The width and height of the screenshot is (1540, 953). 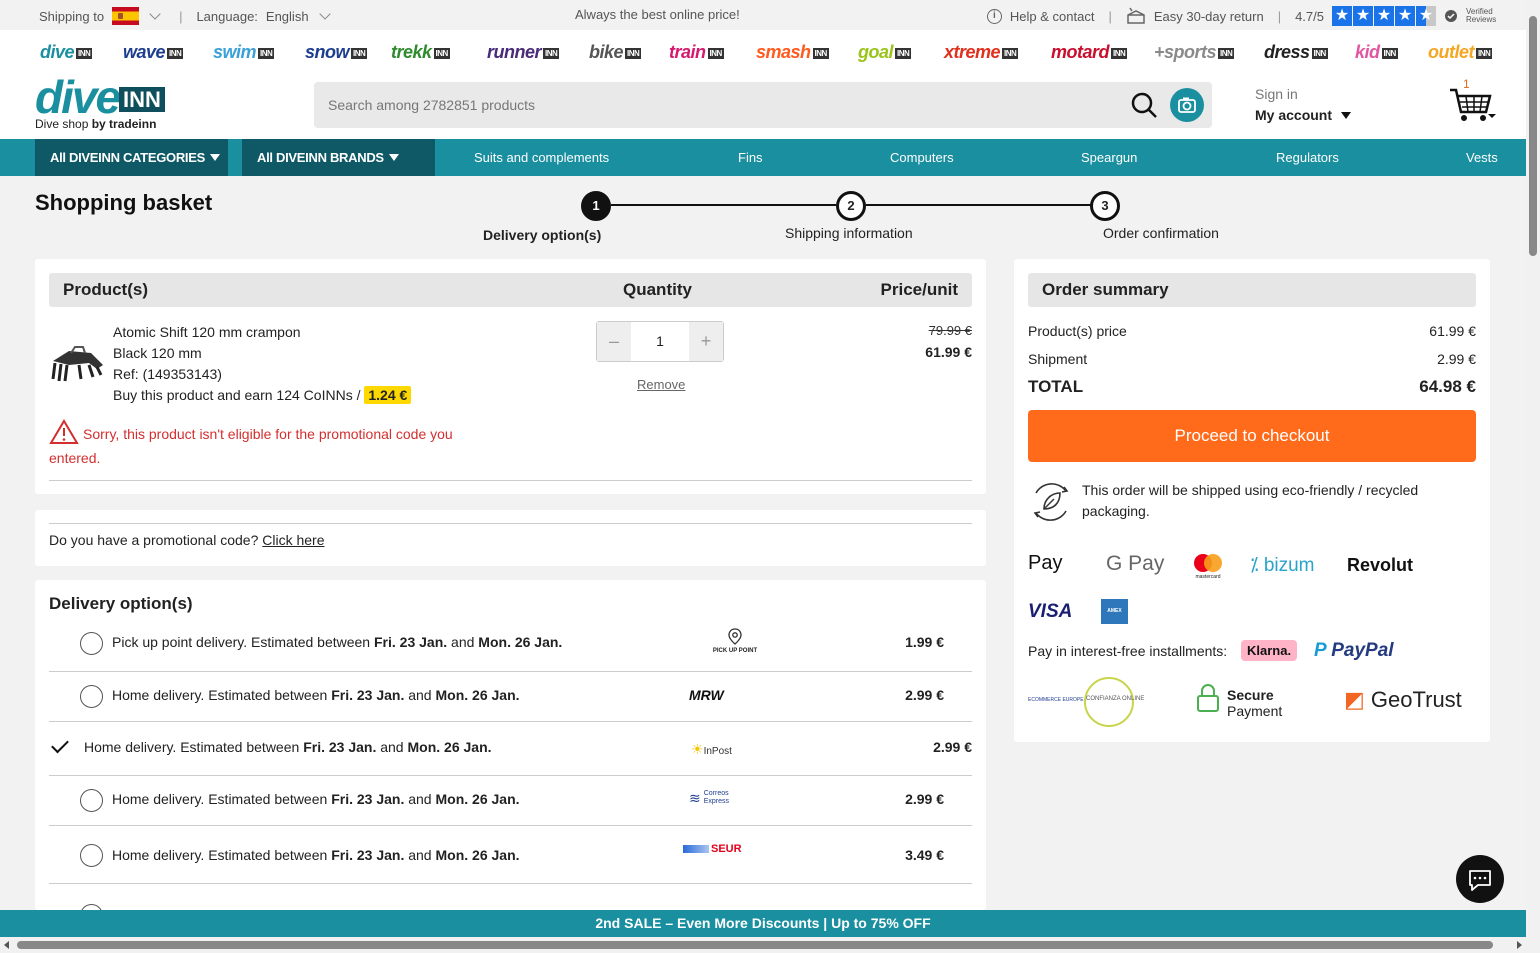 I want to click on chat-button, so click(x=1480, y=879).